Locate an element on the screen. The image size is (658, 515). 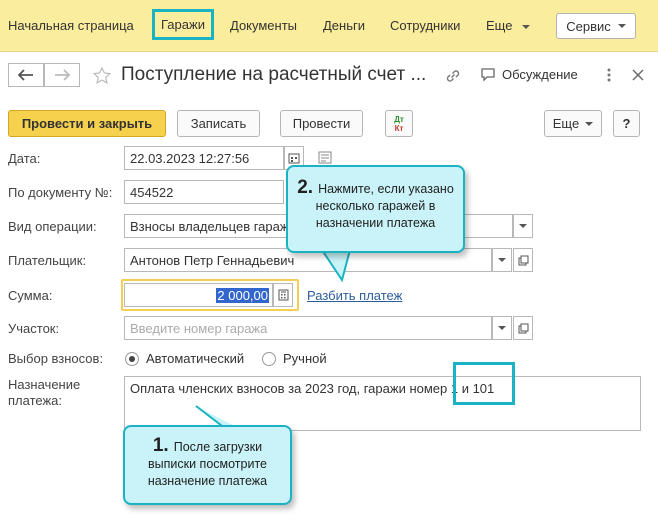
more-actions-label: Еще is located at coordinates (566, 123).